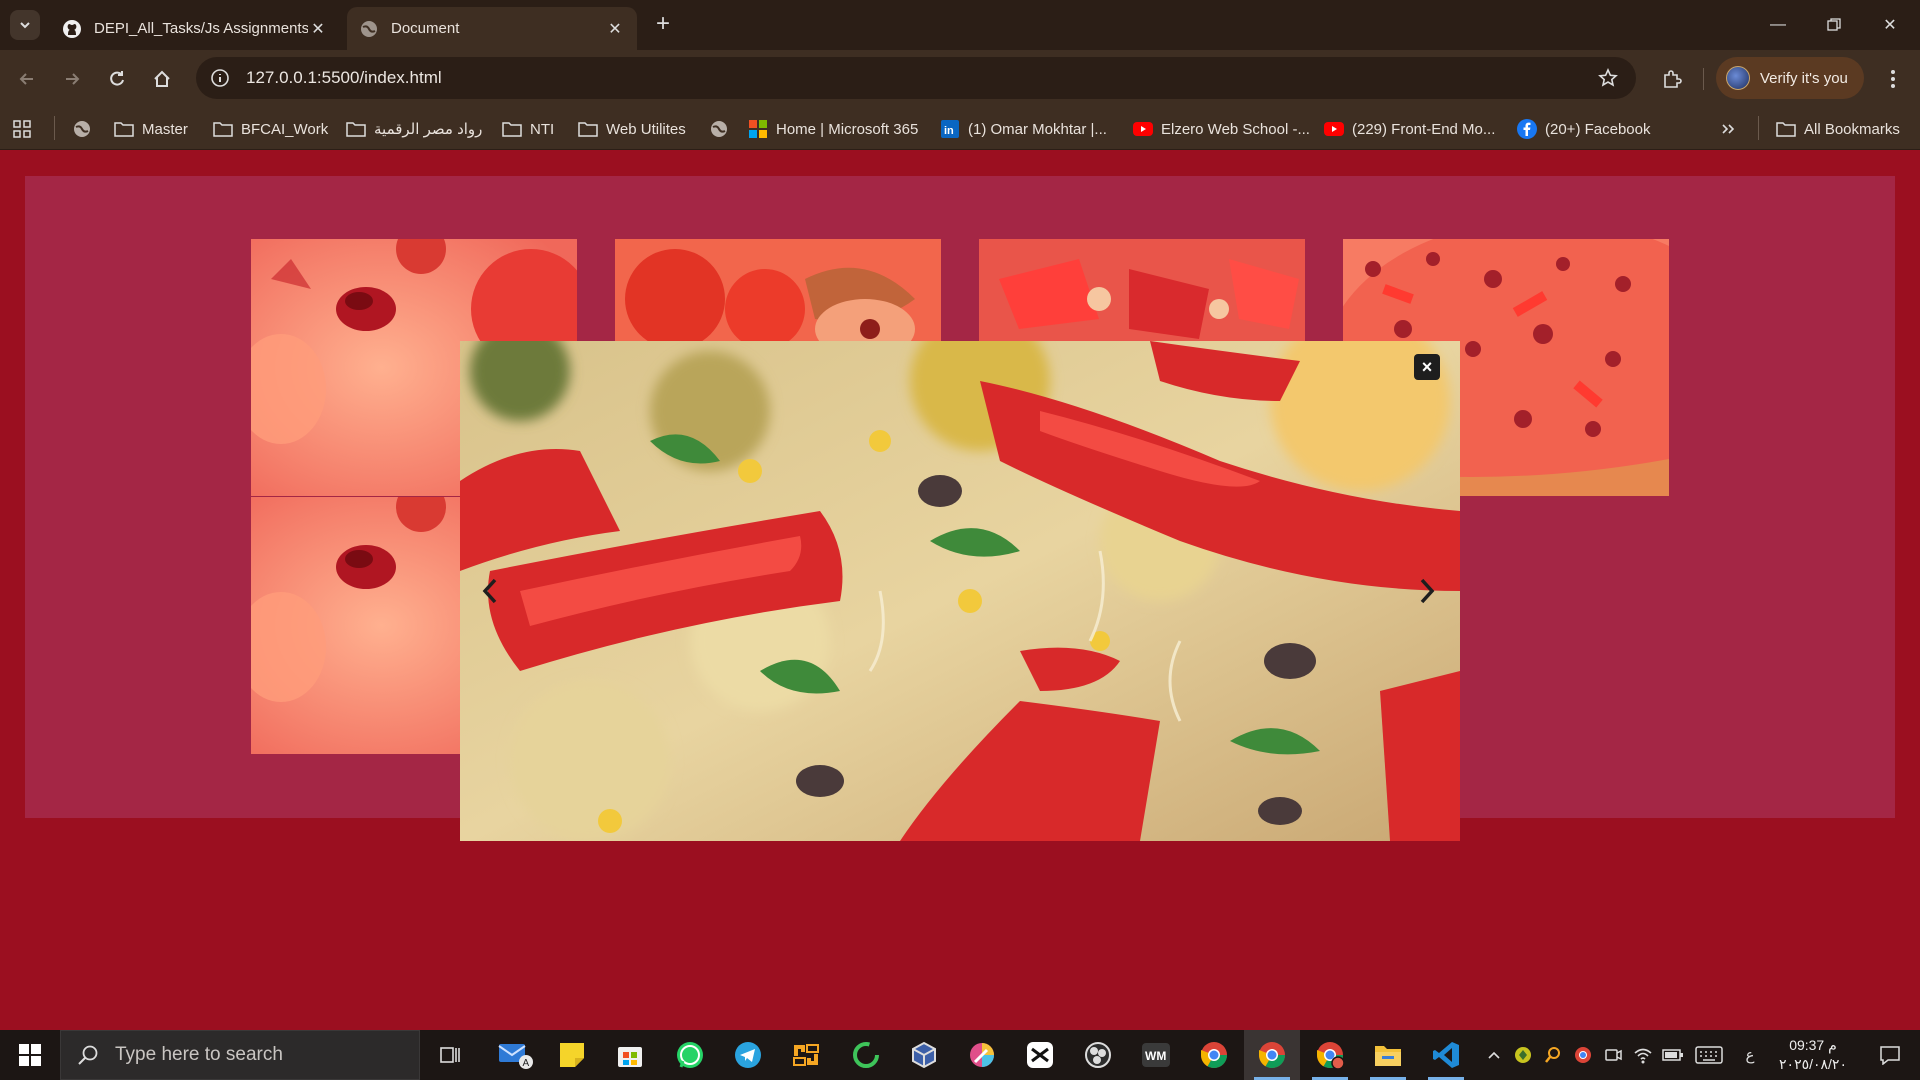 The image size is (1920, 1080). Describe the element at coordinates (1732, 129) in the screenshot. I see `more-bookmarks-button` at that location.